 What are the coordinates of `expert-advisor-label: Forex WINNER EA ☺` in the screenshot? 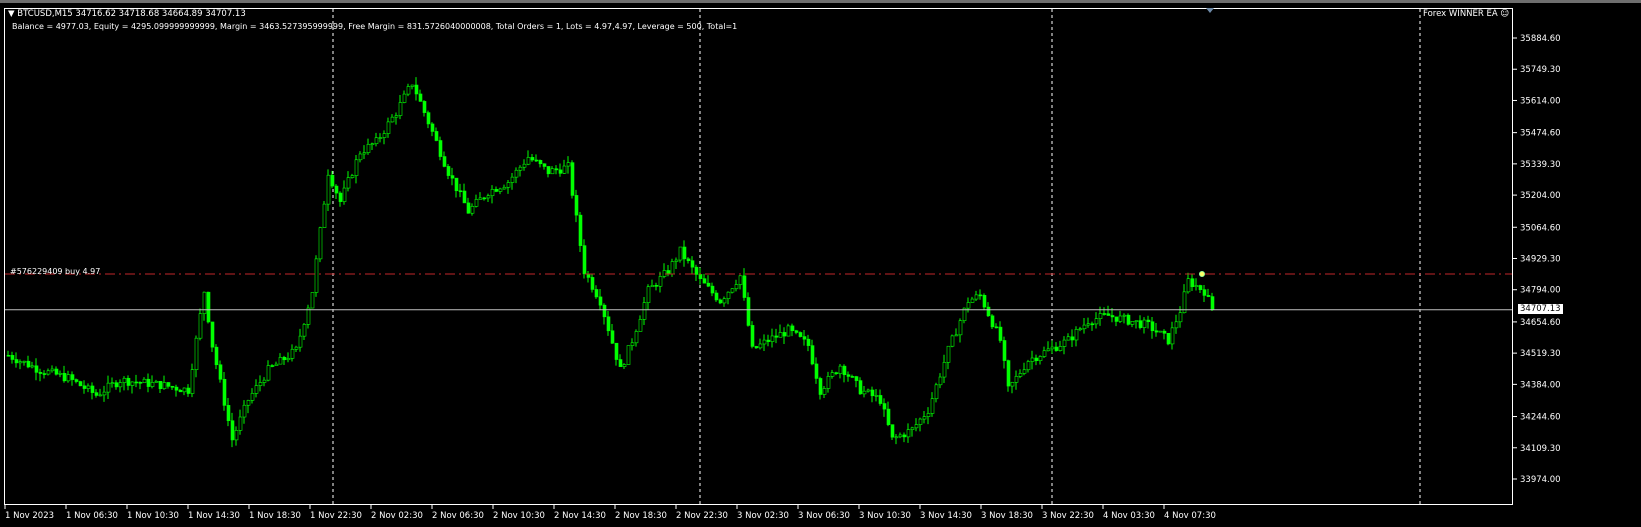 It's located at (1466, 14).